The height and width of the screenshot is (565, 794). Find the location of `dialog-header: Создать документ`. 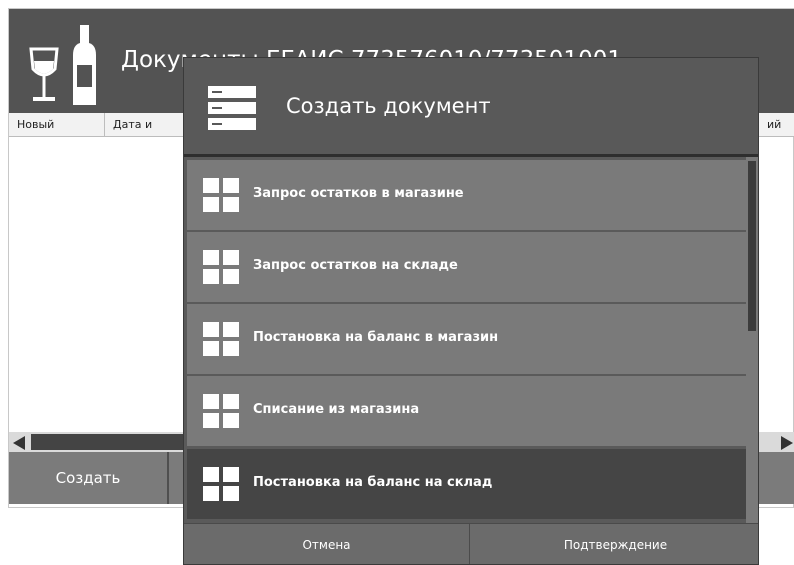

dialog-header: Создать документ is located at coordinates (471, 106).